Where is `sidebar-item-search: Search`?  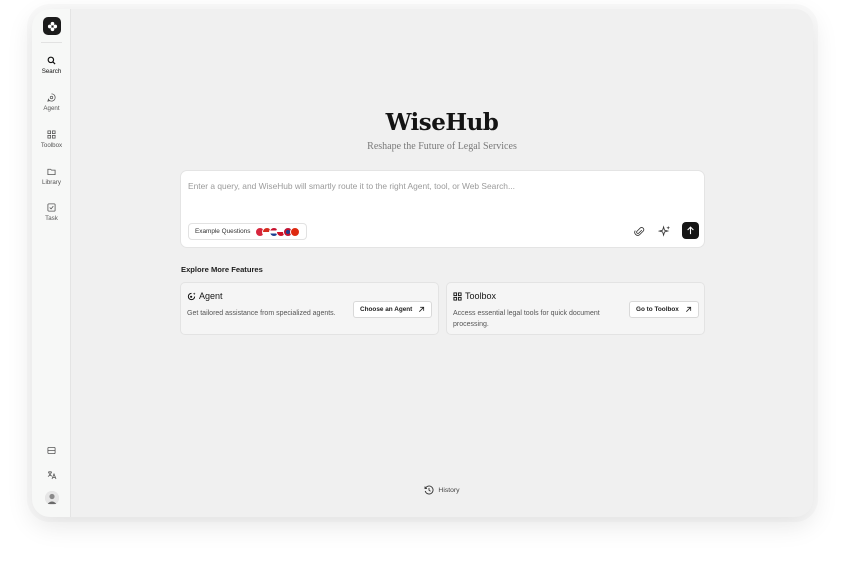
sidebar-item-search: Search is located at coordinates (51, 69).